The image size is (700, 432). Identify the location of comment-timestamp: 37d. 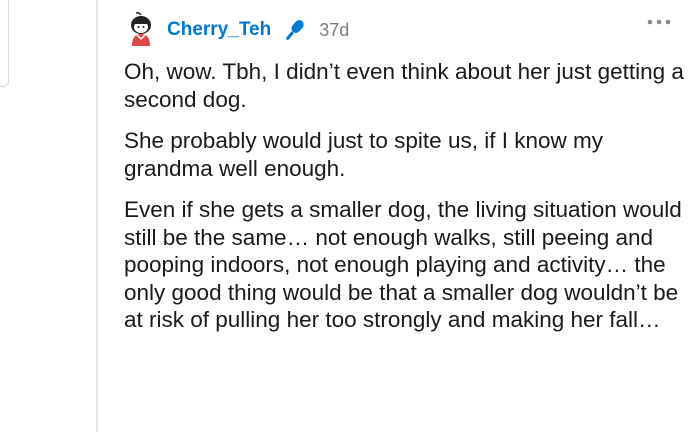
(334, 29).